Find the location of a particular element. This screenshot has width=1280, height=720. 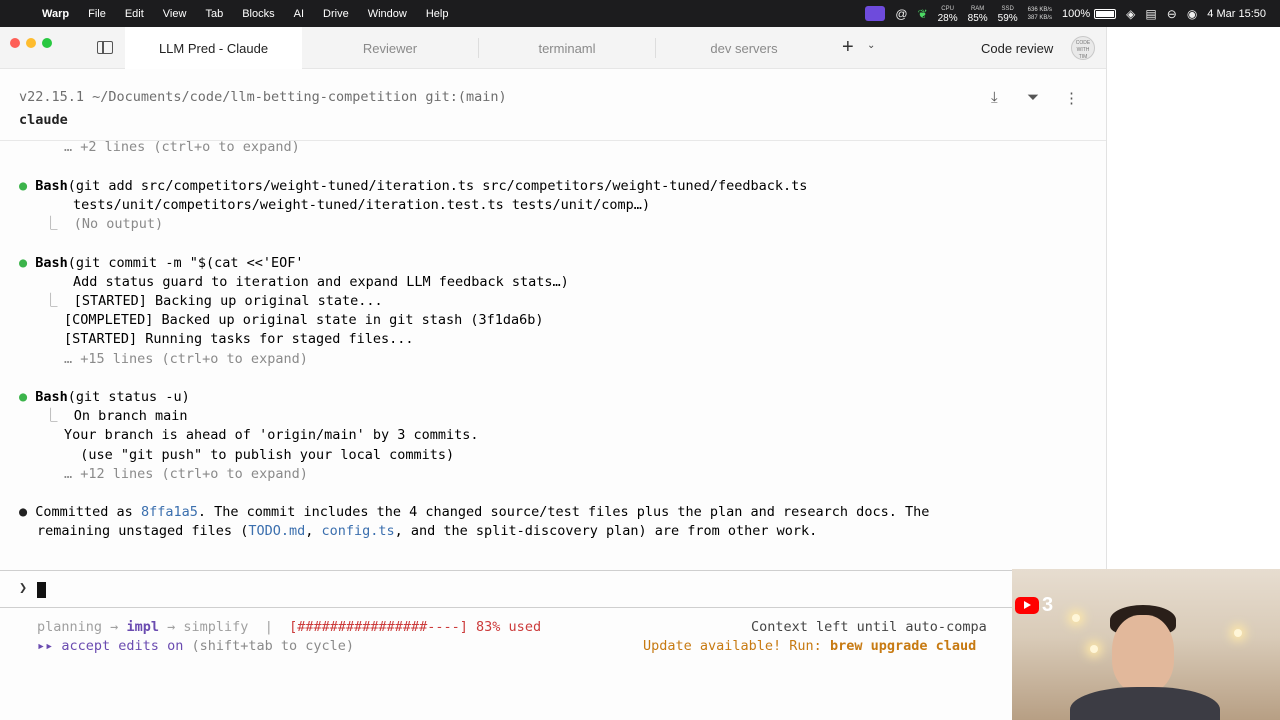

control-center-icon: ▤ is located at coordinates (1150, 14).